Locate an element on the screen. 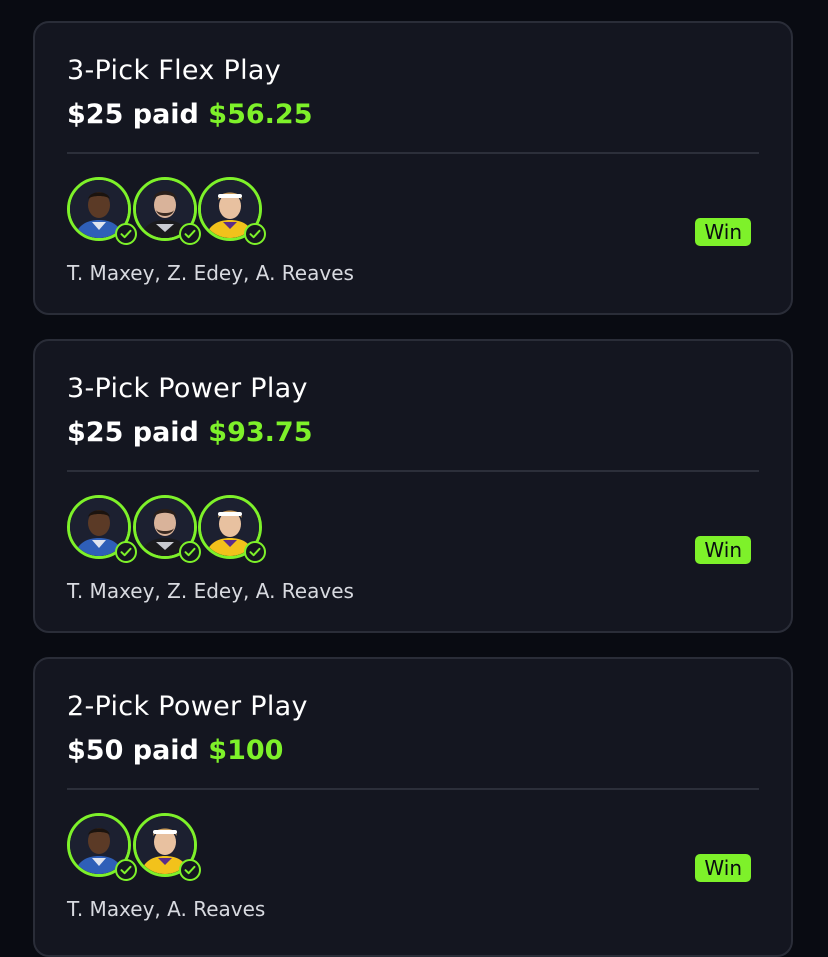 This screenshot has width=828, height=957. payout-amount: $93.75 is located at coordinates (260, 432).